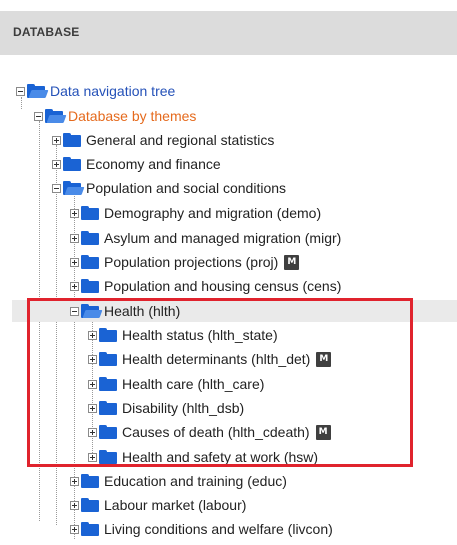 The width and height of the screenshot is (457, 545). What do you see at coordinates (220, 457) in the screenshot?
I see `tree-node-label: Health and safety at work (hsw)` at bounding box center [220, 457].